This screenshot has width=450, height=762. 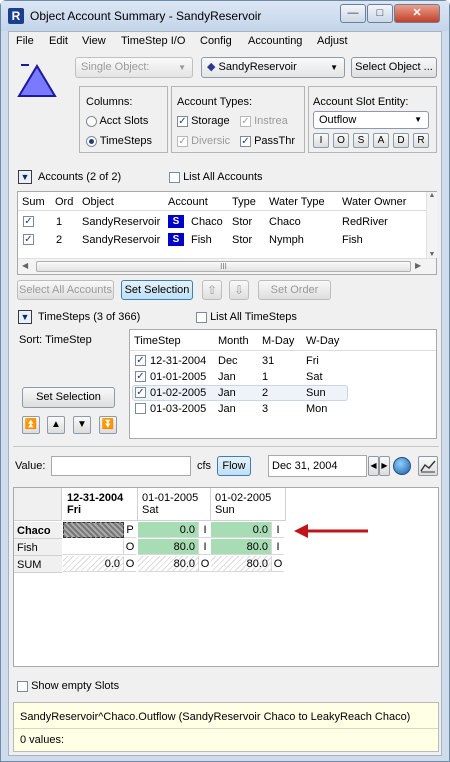 I want to click on value-input, so click(x=121, y=466).